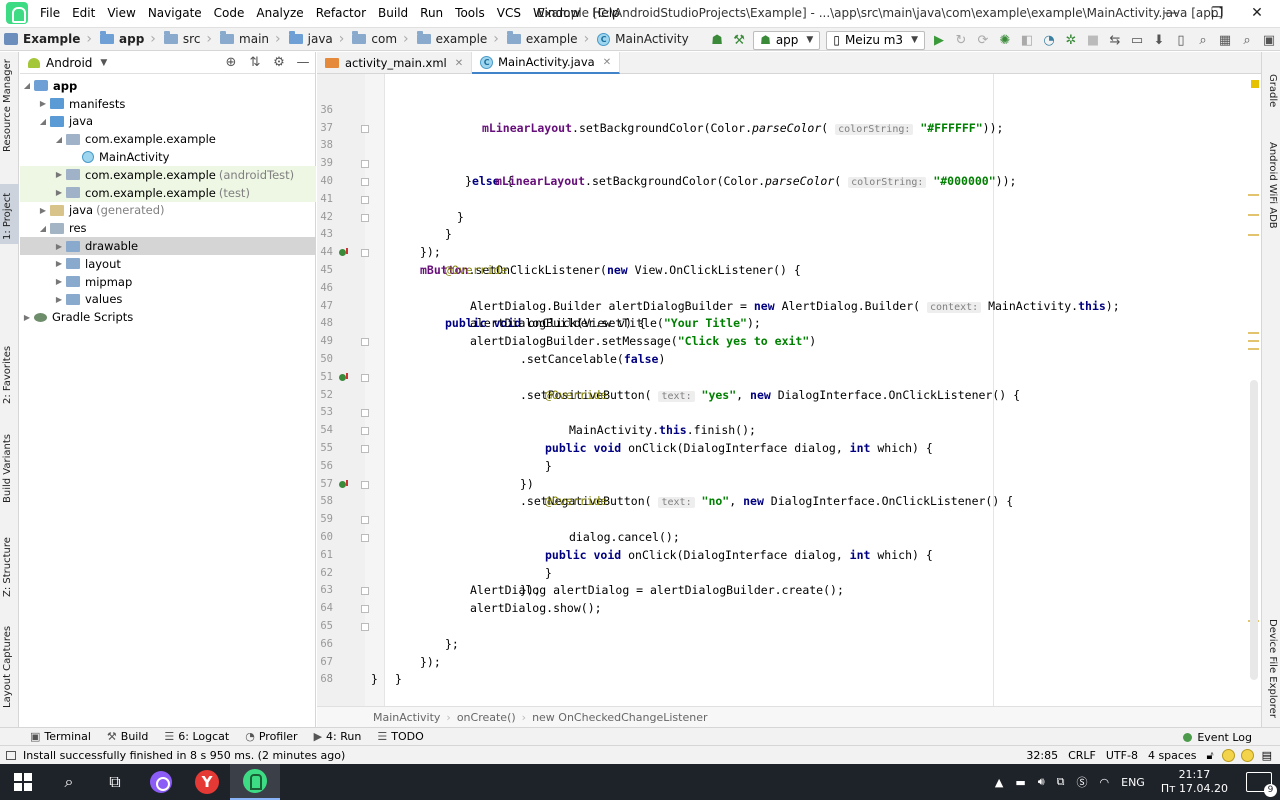 Image resolution: width=1280 pixels, height=800 pixels. What do you see at coordinates (303, 62) in the screenshot?
I see `hide-panel-icon: —` at bounding box center [303, 62].